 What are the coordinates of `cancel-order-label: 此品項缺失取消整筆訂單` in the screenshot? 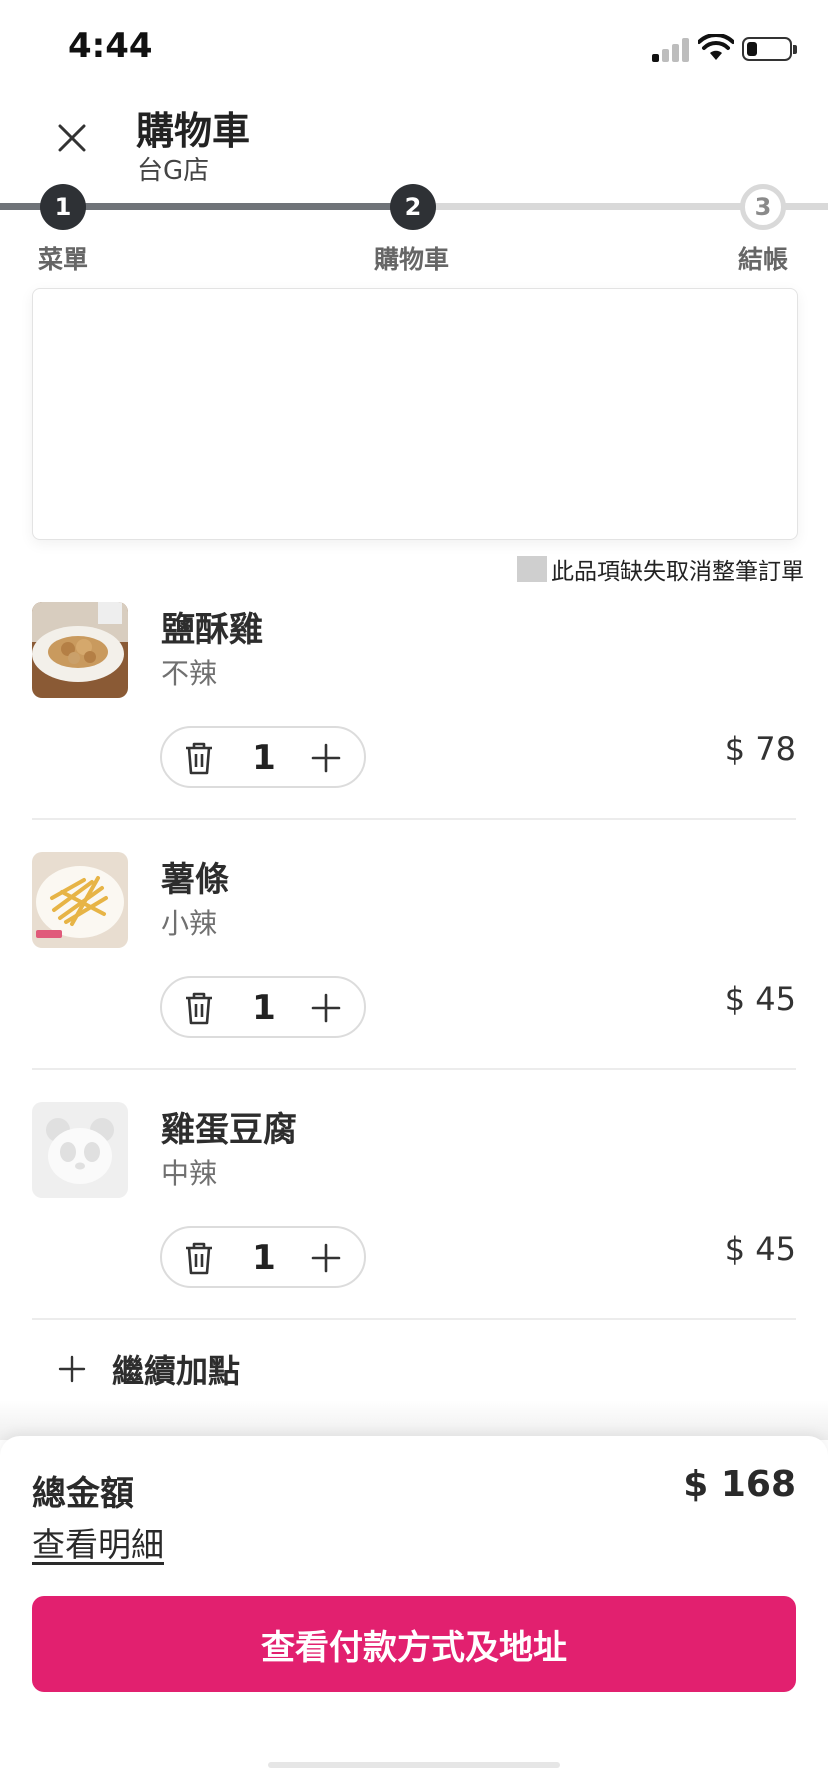 It's located at (677, 572).